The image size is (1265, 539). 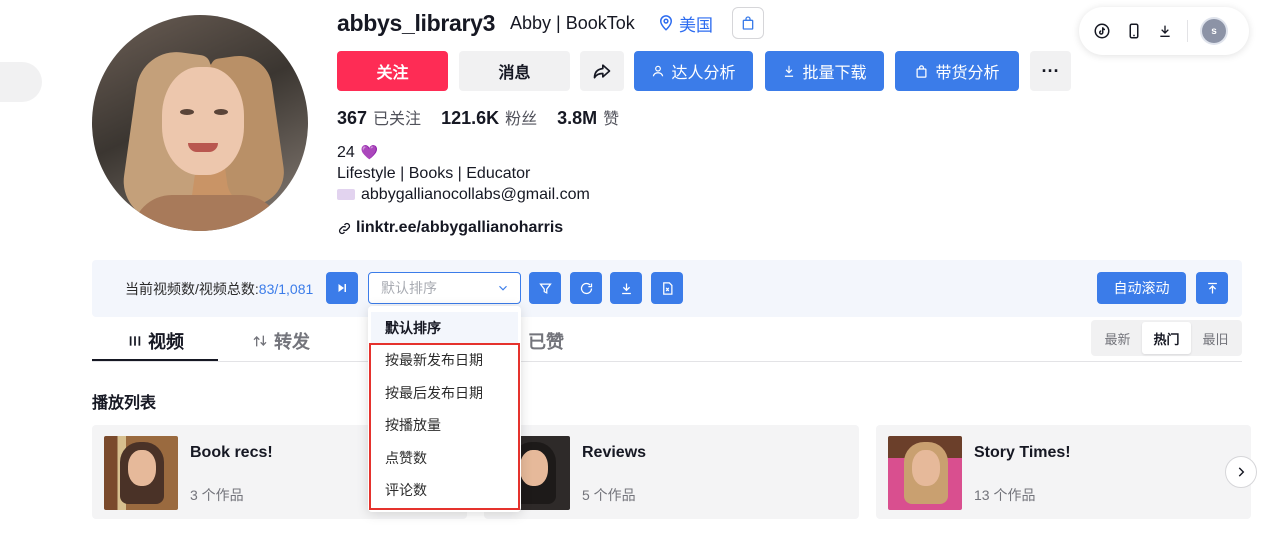 What do you see at coordinates (967, 73) in the screenshot?
I see `commerce-analysis-label: 带货分析` at bounding box center [967, 73].